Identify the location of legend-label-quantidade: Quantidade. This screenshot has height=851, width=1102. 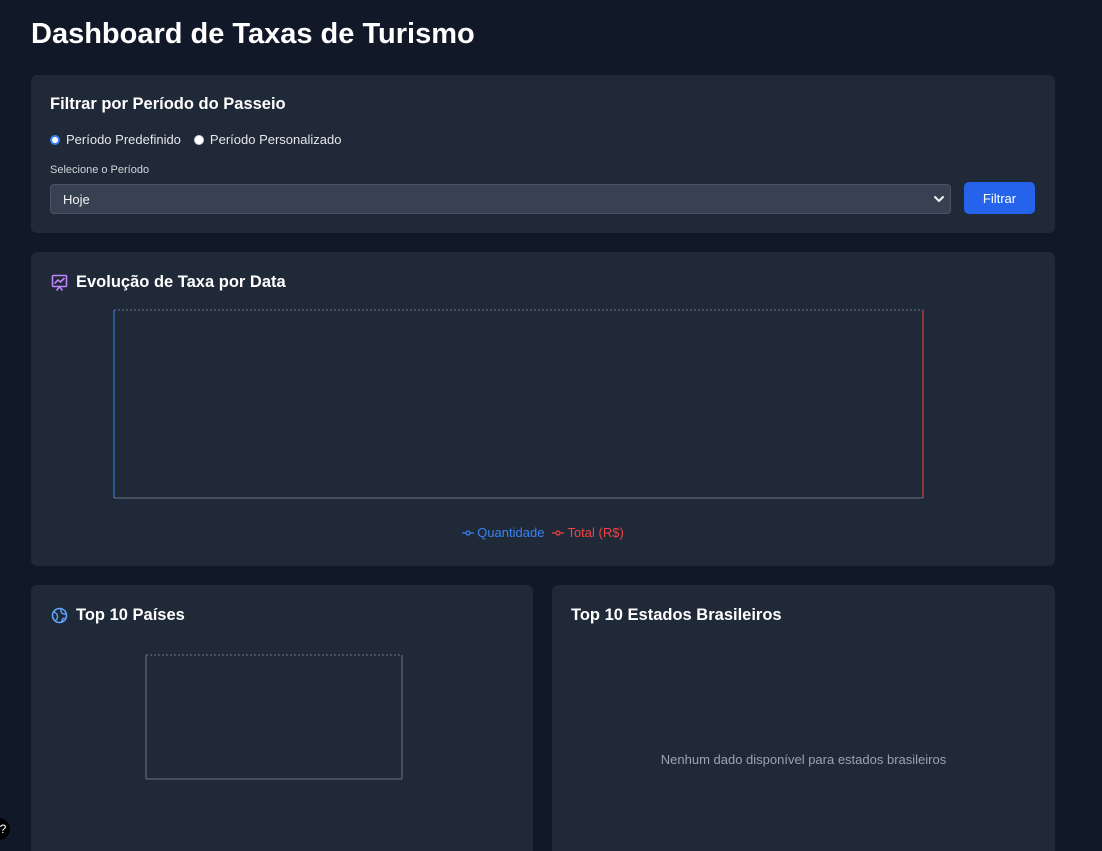
(511, 532).